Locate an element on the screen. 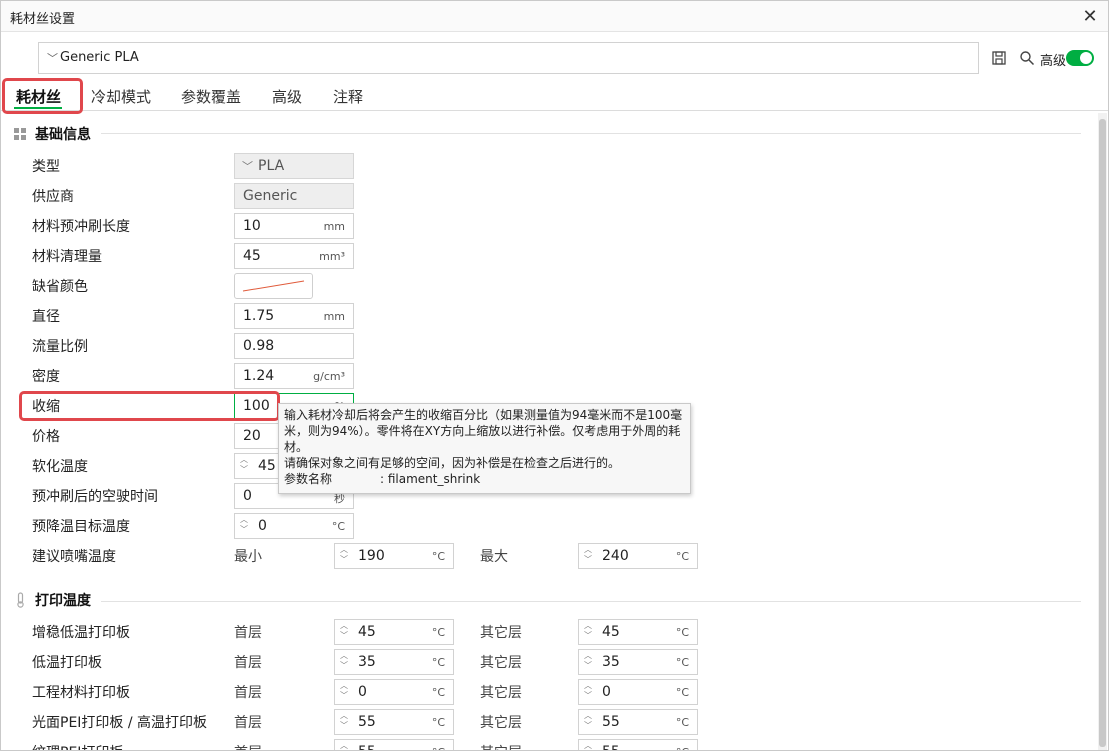  nozzle-min-stepper: ︿ ﹀ 190 °C is located at coordinates (394, 556).